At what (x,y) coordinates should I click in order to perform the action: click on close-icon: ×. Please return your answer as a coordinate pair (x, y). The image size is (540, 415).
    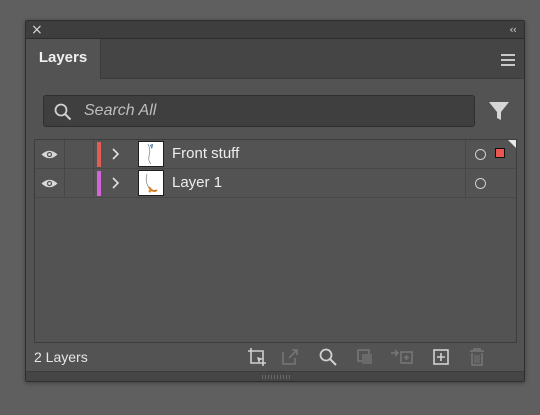
    Looking at the image, I should click on (37, 30).